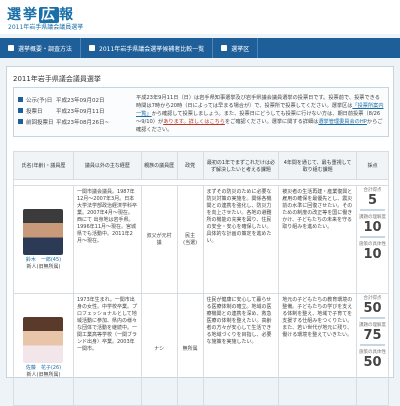 The height and width of the screenshot is (406, 400). I want to click on col-header: 採点, so click(372, 165).